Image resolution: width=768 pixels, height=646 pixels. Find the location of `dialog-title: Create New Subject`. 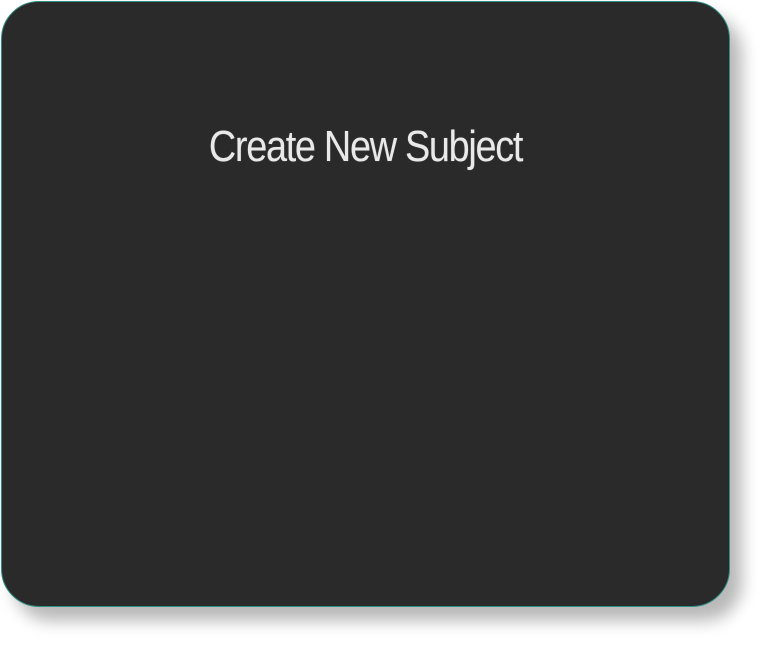

dialog-title: Create New Subject is located at coordinates (366, 146).